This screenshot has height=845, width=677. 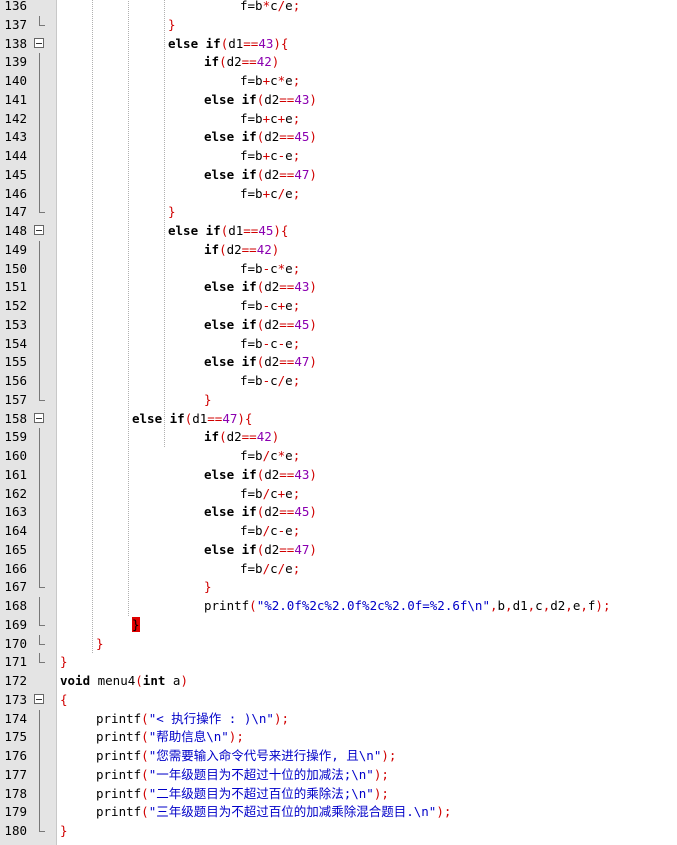 I want to click on code-line: 150 f=b-c*e;, so click(x=338, y=269).